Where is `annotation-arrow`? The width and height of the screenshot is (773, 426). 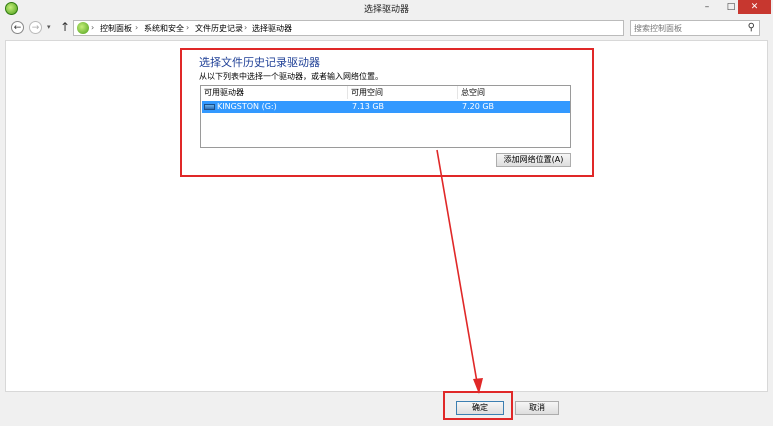 annotation-arrow is located at coordinates (459, 271).